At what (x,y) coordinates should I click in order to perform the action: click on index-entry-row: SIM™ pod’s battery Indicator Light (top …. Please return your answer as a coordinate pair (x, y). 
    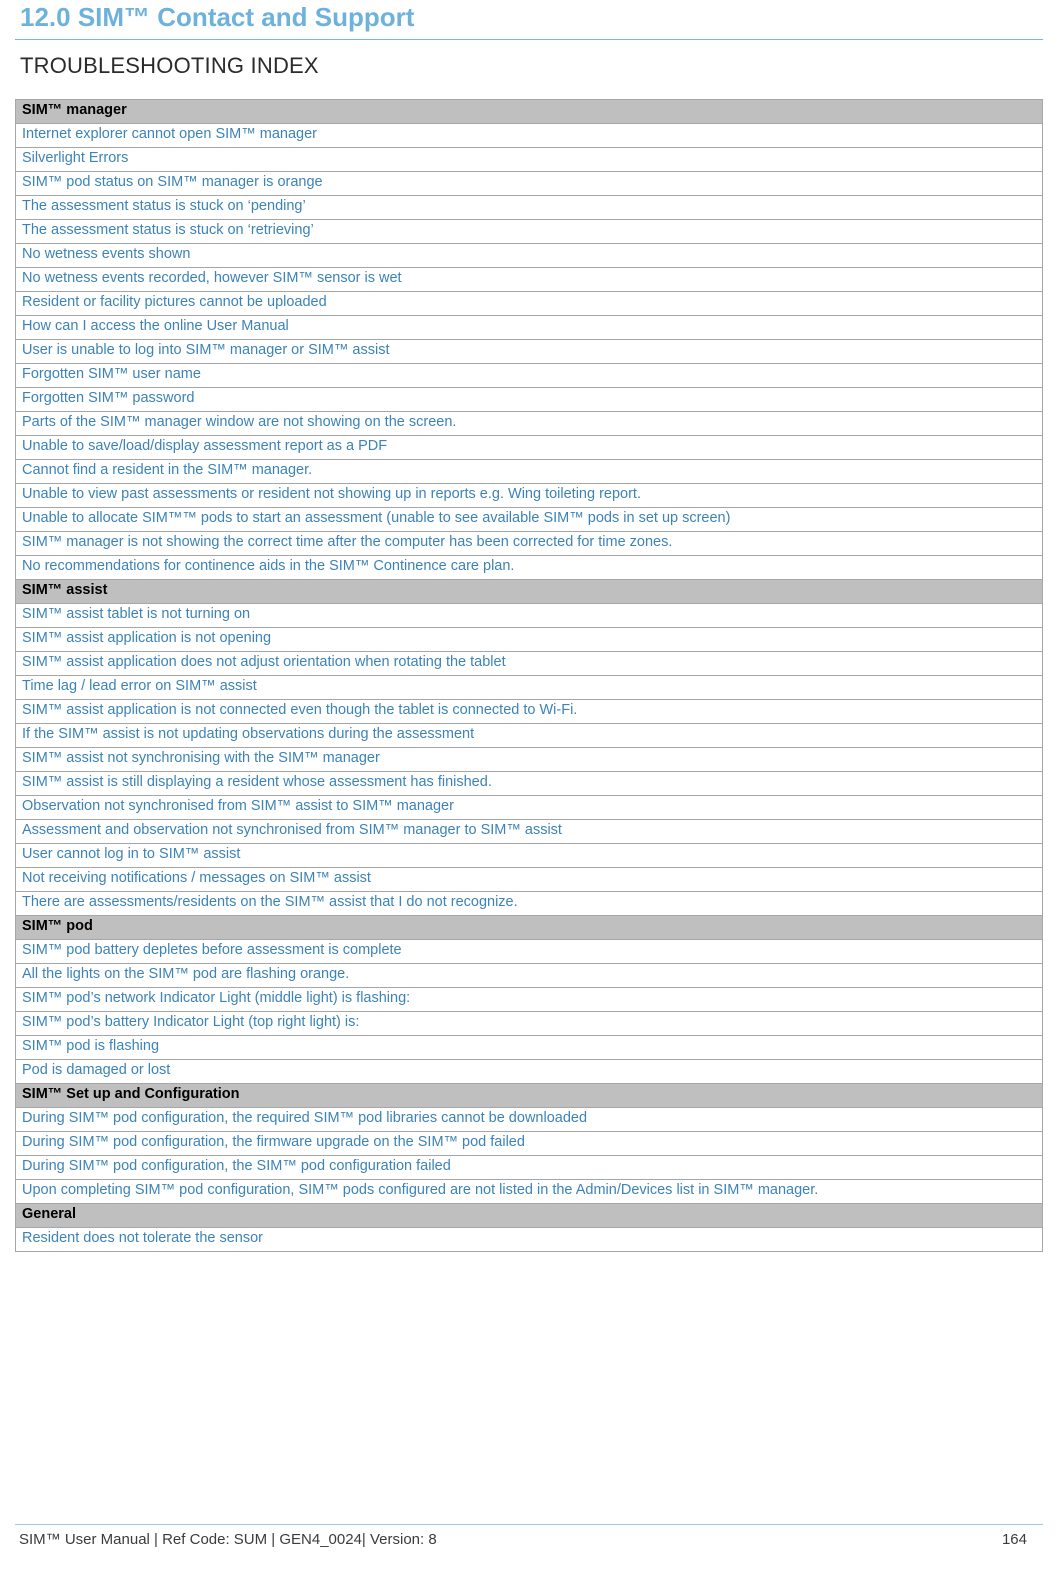
    Looking at the image, I should click on (529, 1023).